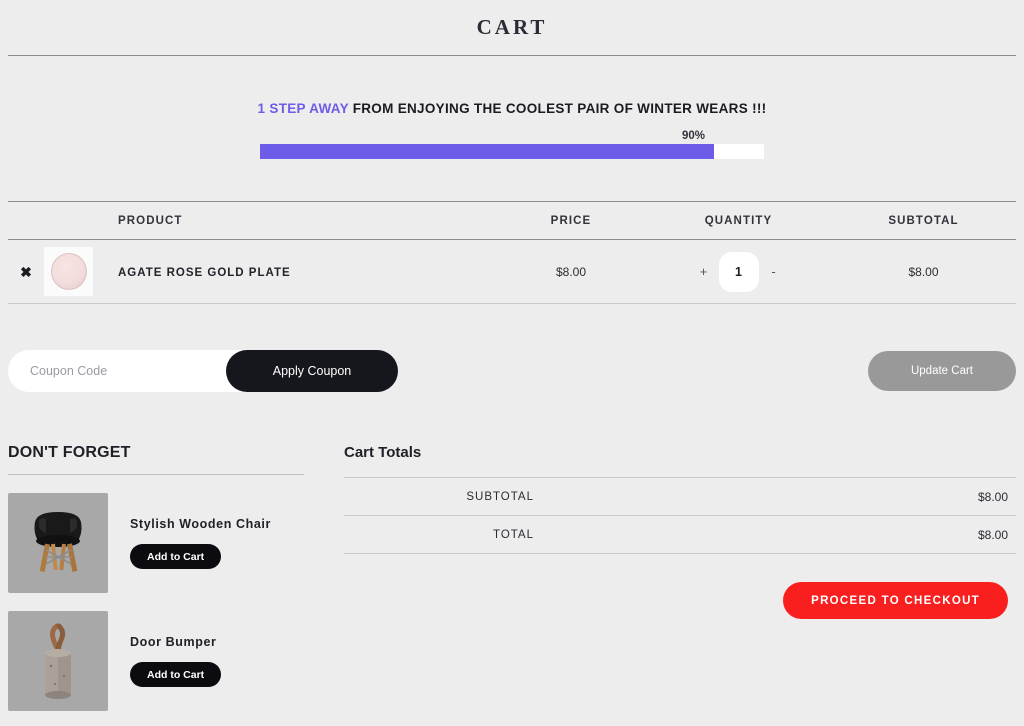  I want to click on total-value: $8.00, so click(992, 534).